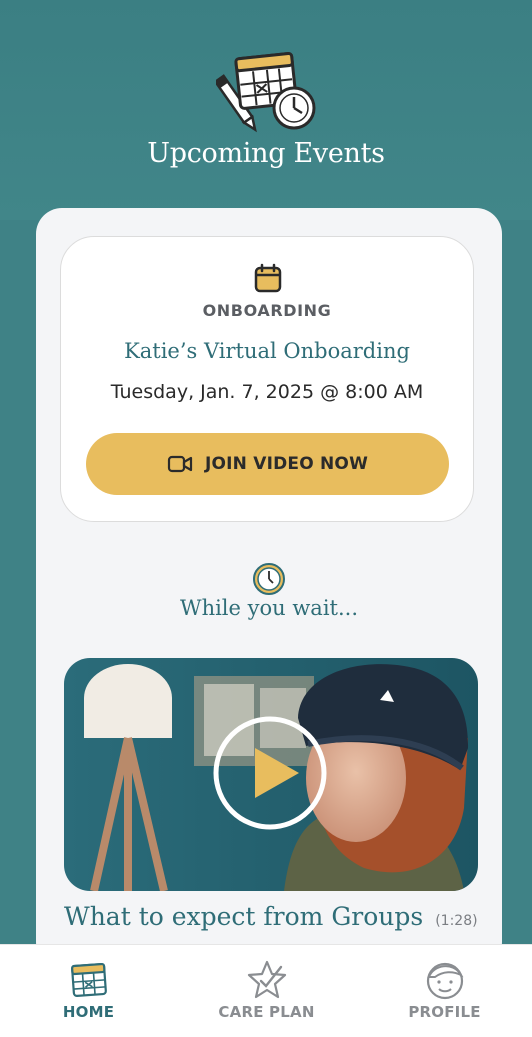  What do you see at coordinates (244, 916) in the screenshot?
I see `video-title-text: What to expect from Groups` at bounding box center [244, 916].